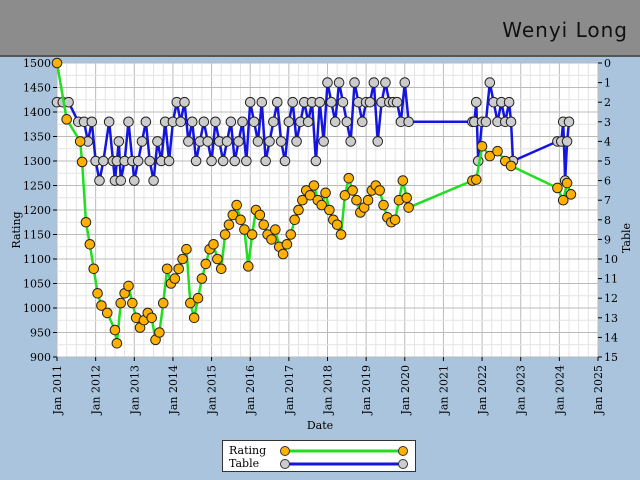  What do you see at coordinates (611, 298) in the screenshot?
I see `y2-tick-label: 12` at bounding box center [611, 298].